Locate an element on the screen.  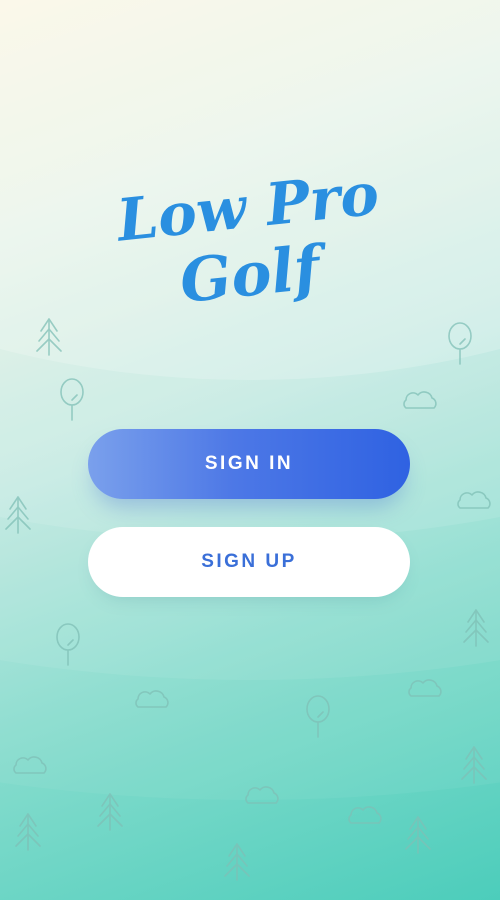
app-logo: Low Pro Golf is located at coordinates (247, 240).